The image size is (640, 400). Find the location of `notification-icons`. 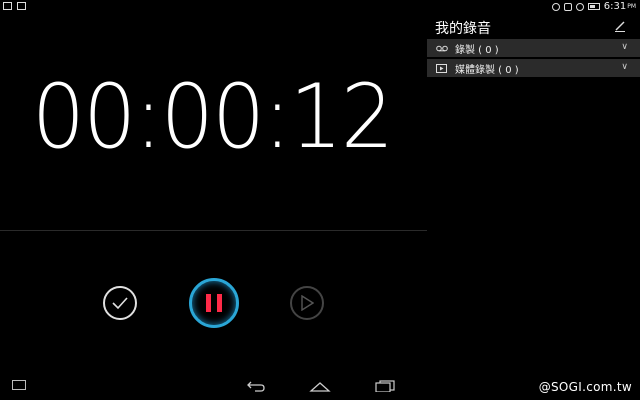

notification-icons is located at coordinates (14, 6).